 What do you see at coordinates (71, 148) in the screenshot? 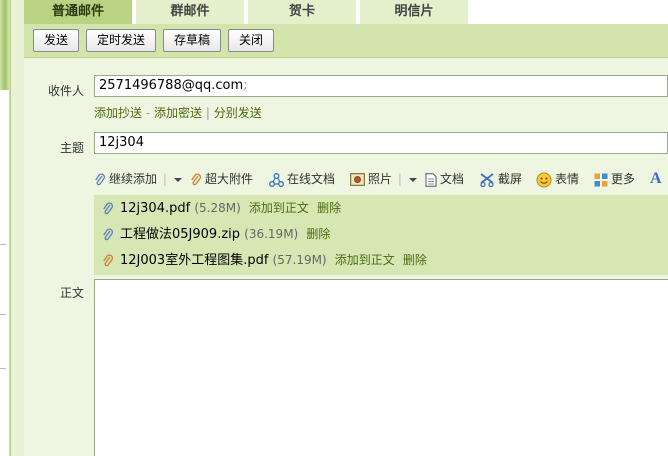
I see `subject-label: 主题` at bounding box center [71, 148].